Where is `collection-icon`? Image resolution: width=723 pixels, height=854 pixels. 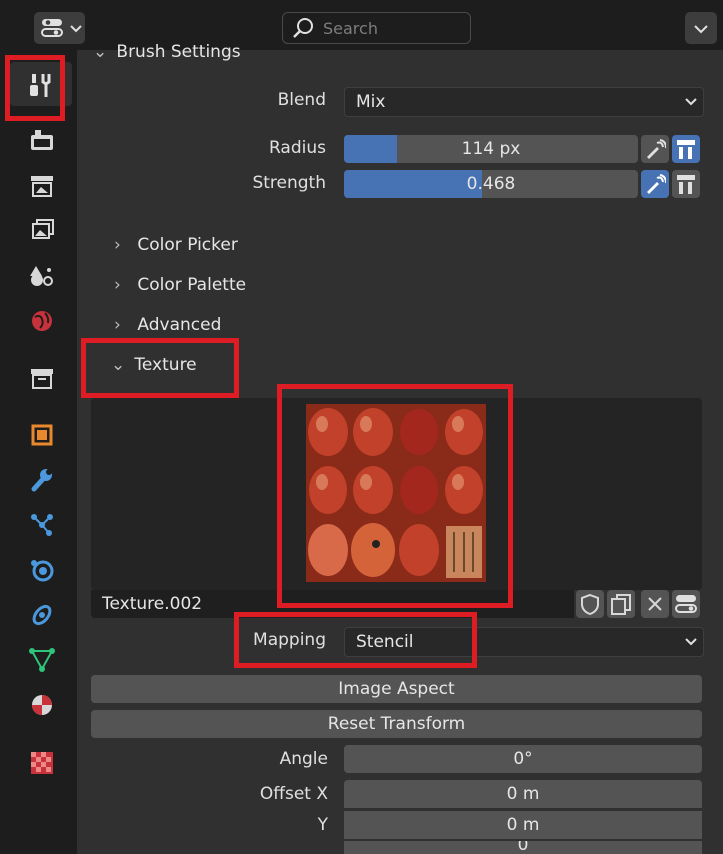 collection-icon is located at coordinates (42, 379).